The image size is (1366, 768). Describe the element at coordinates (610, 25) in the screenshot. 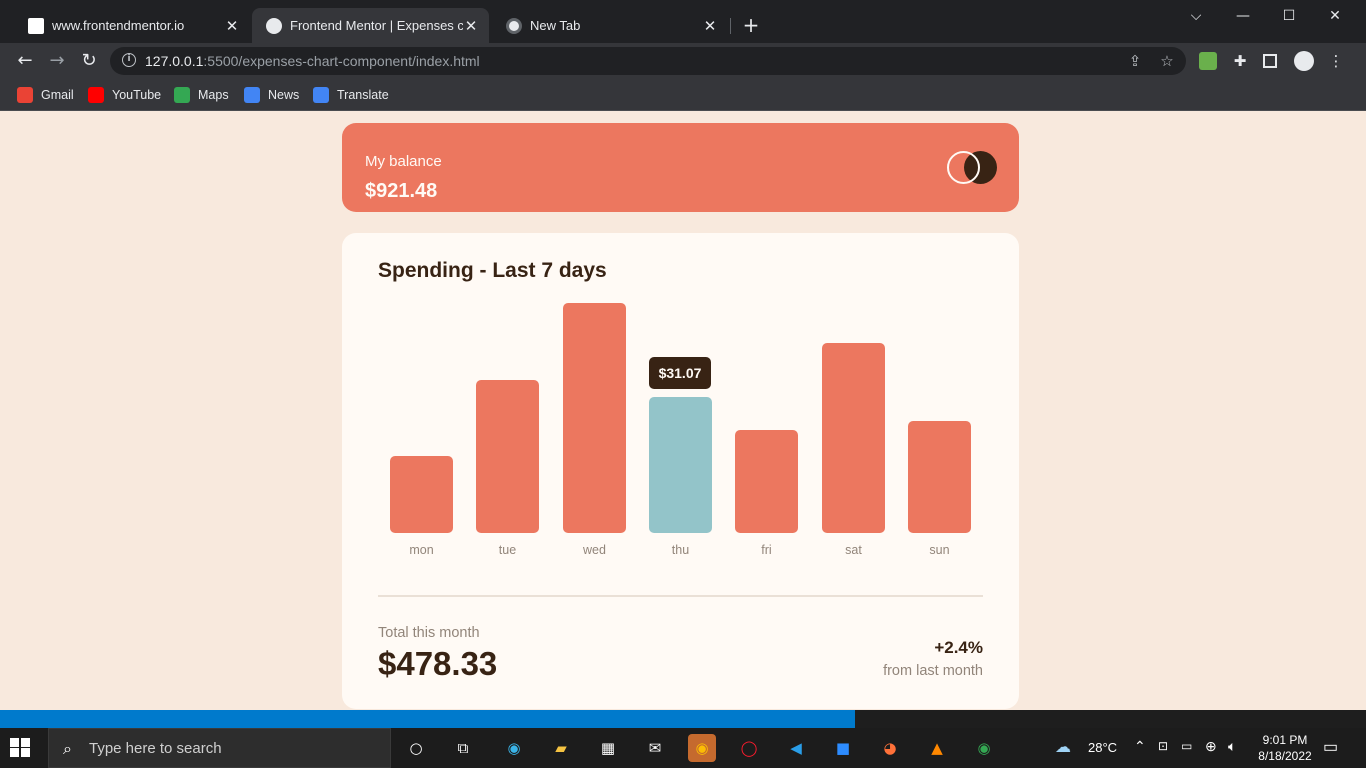

I see `tab-new-tab: New Tab ✕` at that location.